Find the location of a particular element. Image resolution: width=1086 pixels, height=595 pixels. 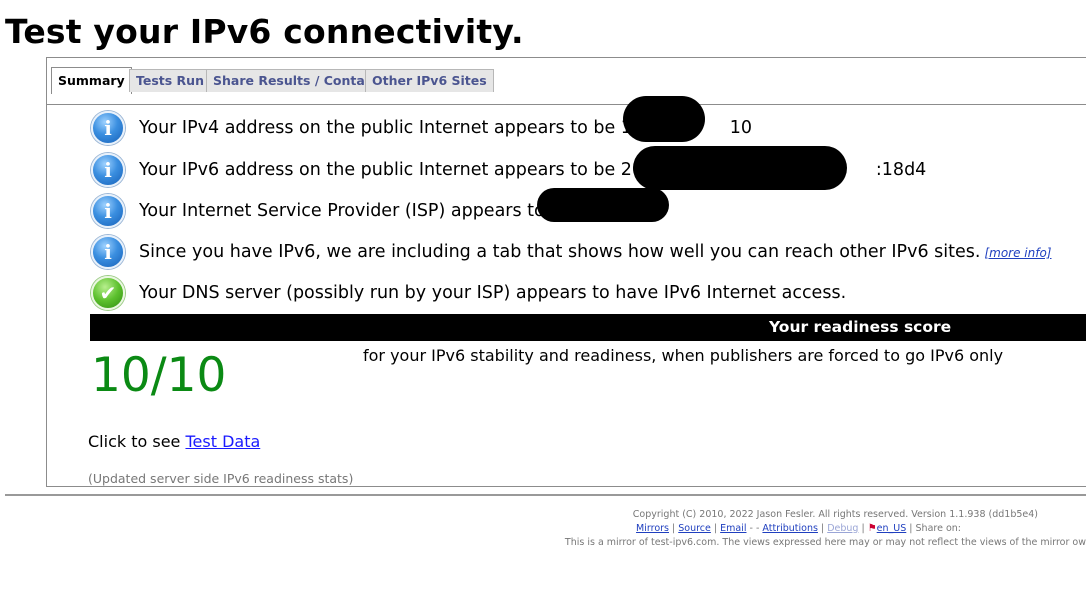

share-label: Share on: is located at coordinates (938, 528).